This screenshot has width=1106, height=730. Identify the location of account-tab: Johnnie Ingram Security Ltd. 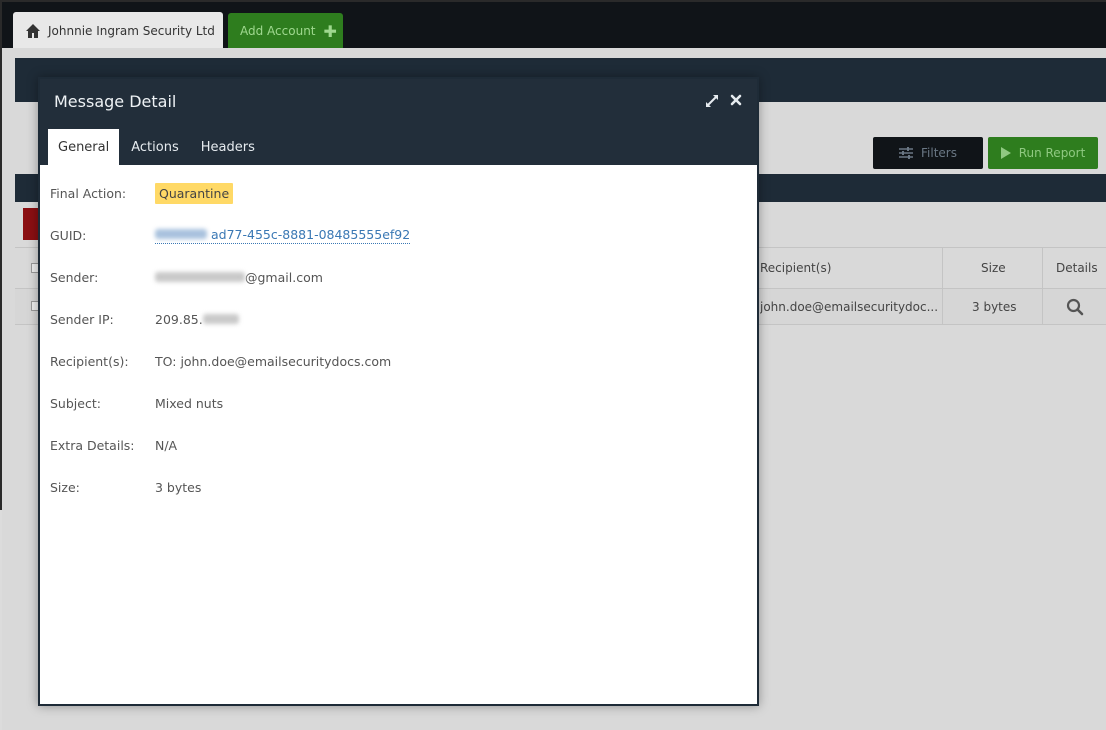
(118, 31).